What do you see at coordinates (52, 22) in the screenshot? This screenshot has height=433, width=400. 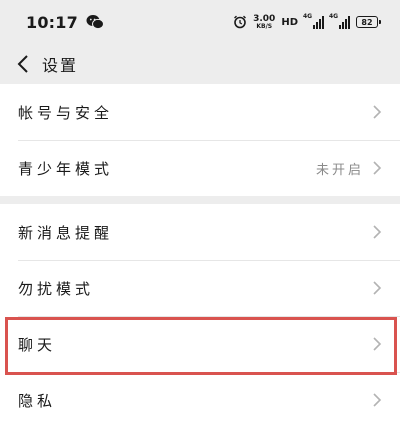 I see `status-time: 10:17` at bounding box center [52, 22].